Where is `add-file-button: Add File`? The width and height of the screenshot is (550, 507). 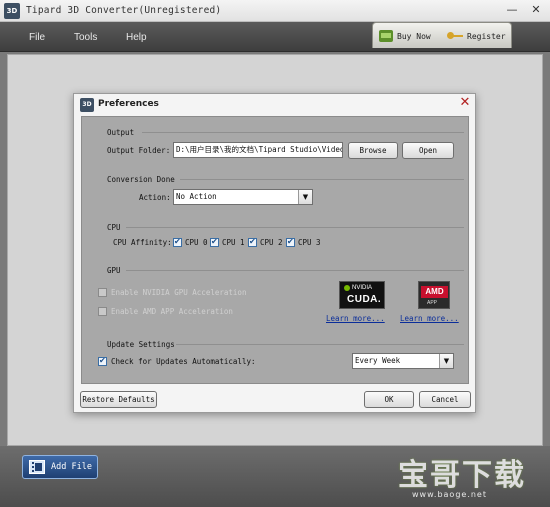
add-file-button: Add File is located at coordinates (60, 467).